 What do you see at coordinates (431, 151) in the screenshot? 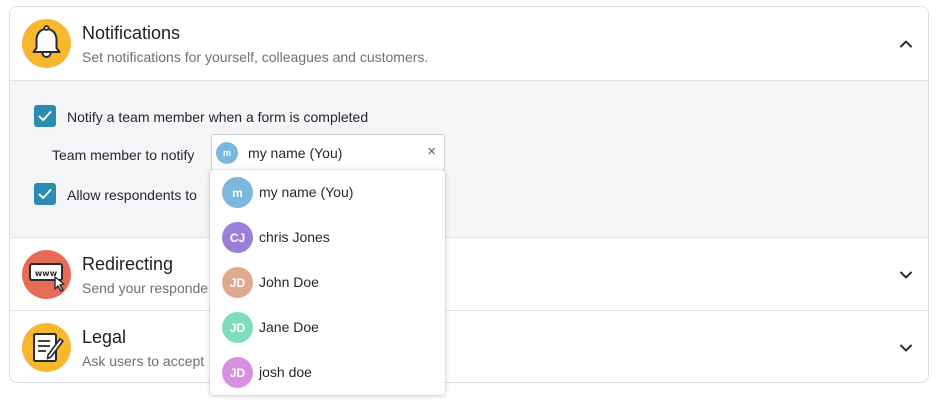
I see `clear-icon: ×` at bounding box center [431, 151].